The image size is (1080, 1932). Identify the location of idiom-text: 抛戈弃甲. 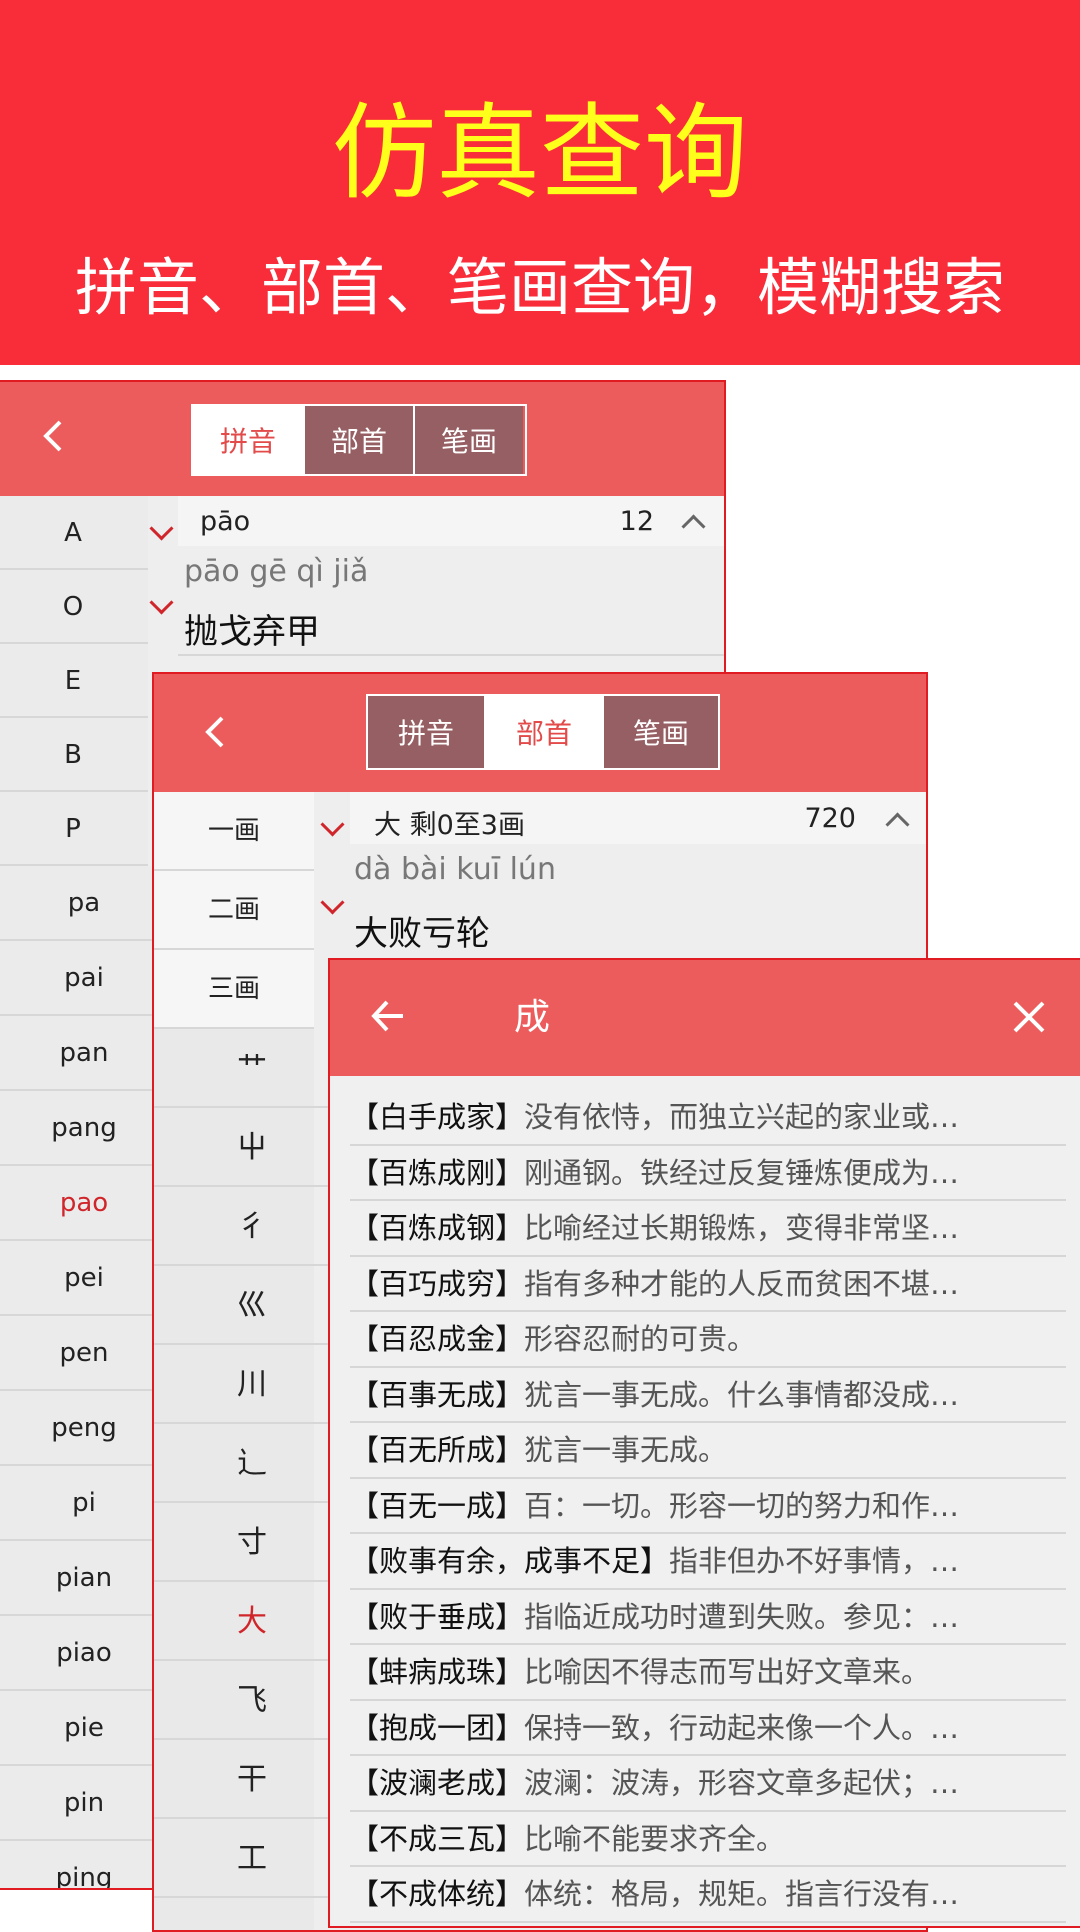
(252, 628).